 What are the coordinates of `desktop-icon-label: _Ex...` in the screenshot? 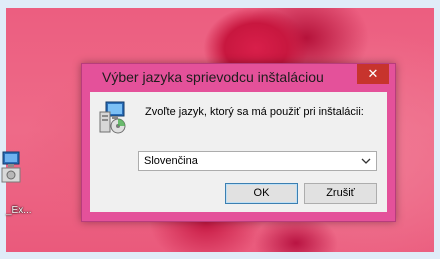 It's located at (19, 210).